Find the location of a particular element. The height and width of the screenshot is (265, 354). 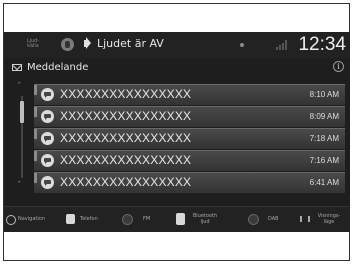

nav-navigation-label: Navigation is located at coordinates (31, 219).